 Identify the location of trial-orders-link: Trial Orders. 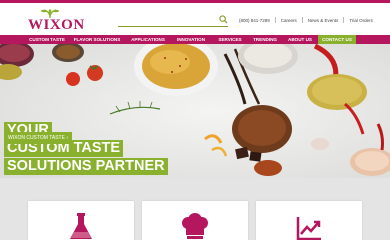
(361, 20).